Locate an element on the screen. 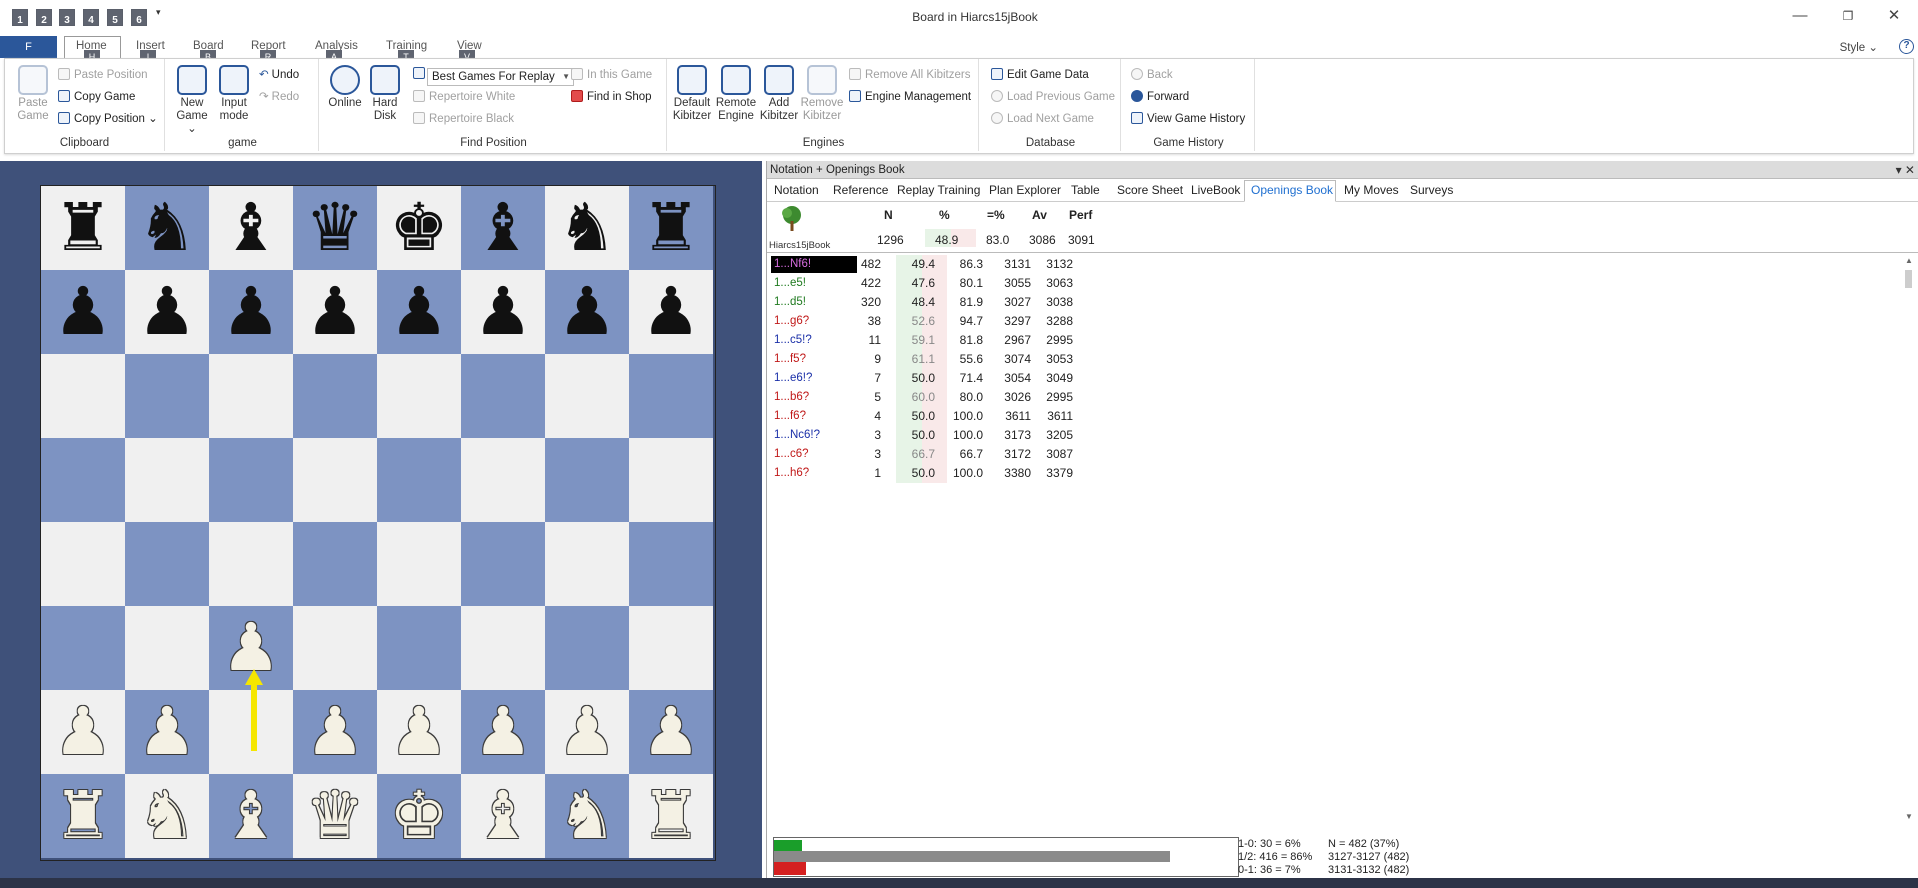 The image size is (1918, 888). square-h3 is located at coordinates (671, 648).